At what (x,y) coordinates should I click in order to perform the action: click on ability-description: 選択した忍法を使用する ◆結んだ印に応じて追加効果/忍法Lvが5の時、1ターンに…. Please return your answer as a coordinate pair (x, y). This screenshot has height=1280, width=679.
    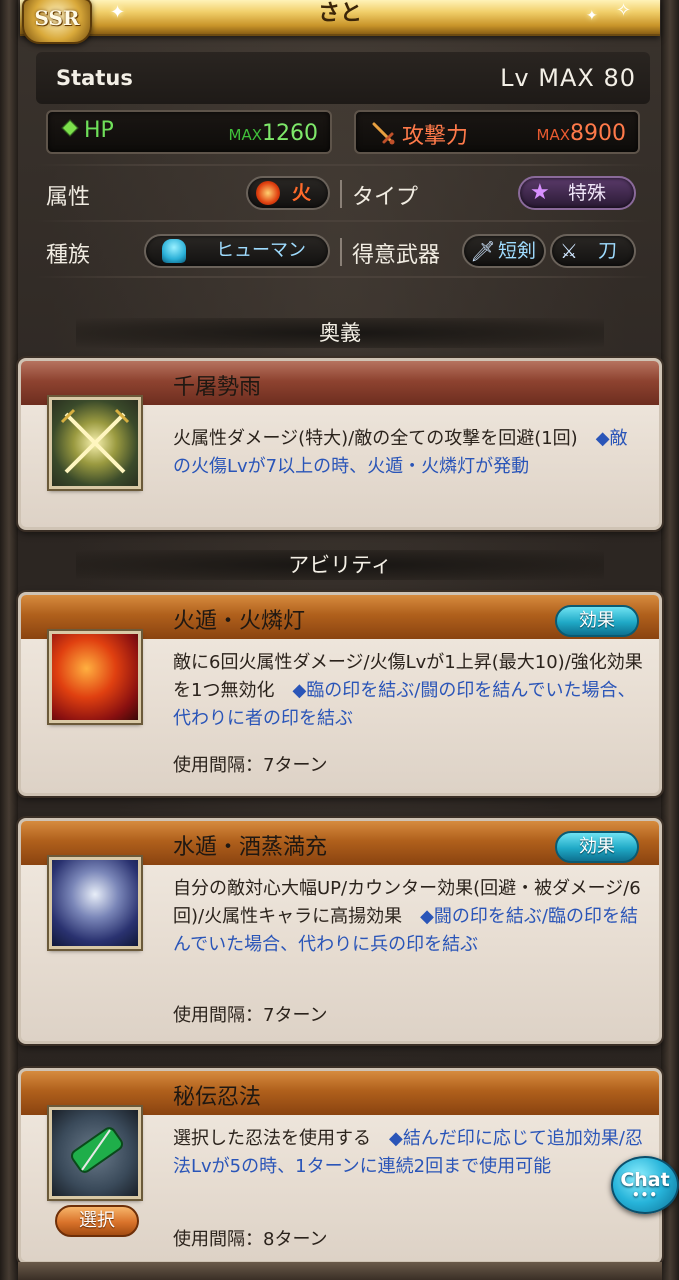
    Looking at the image, I should click on (408, 1152).